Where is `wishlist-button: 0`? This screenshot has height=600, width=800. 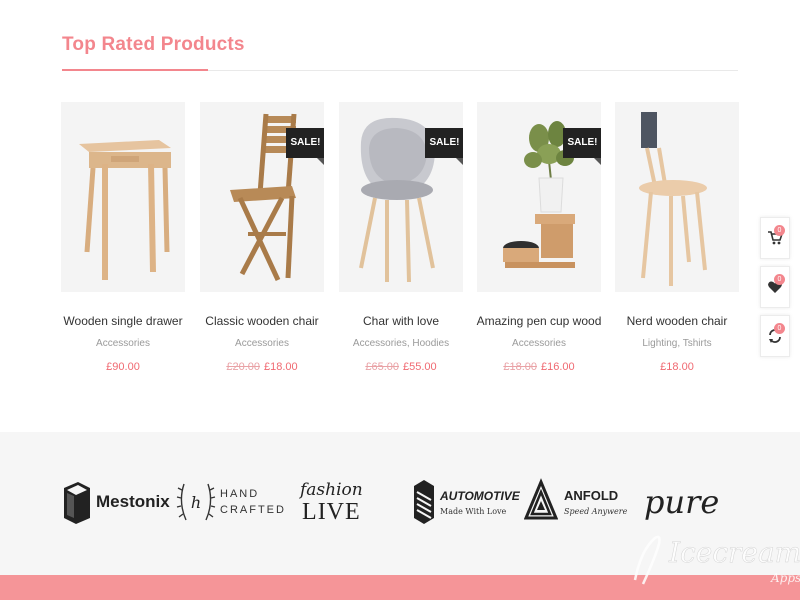 wishlist-button: 0 is located at coordinates (775, 287).